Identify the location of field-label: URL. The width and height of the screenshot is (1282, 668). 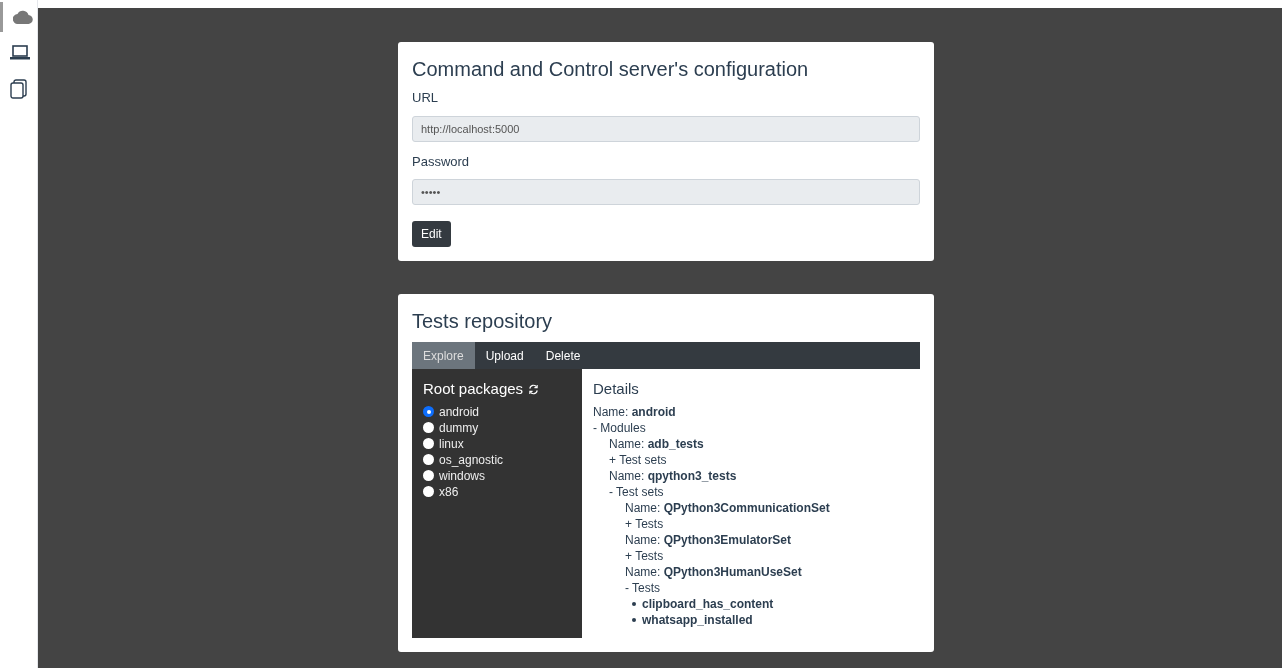
(425, 98).